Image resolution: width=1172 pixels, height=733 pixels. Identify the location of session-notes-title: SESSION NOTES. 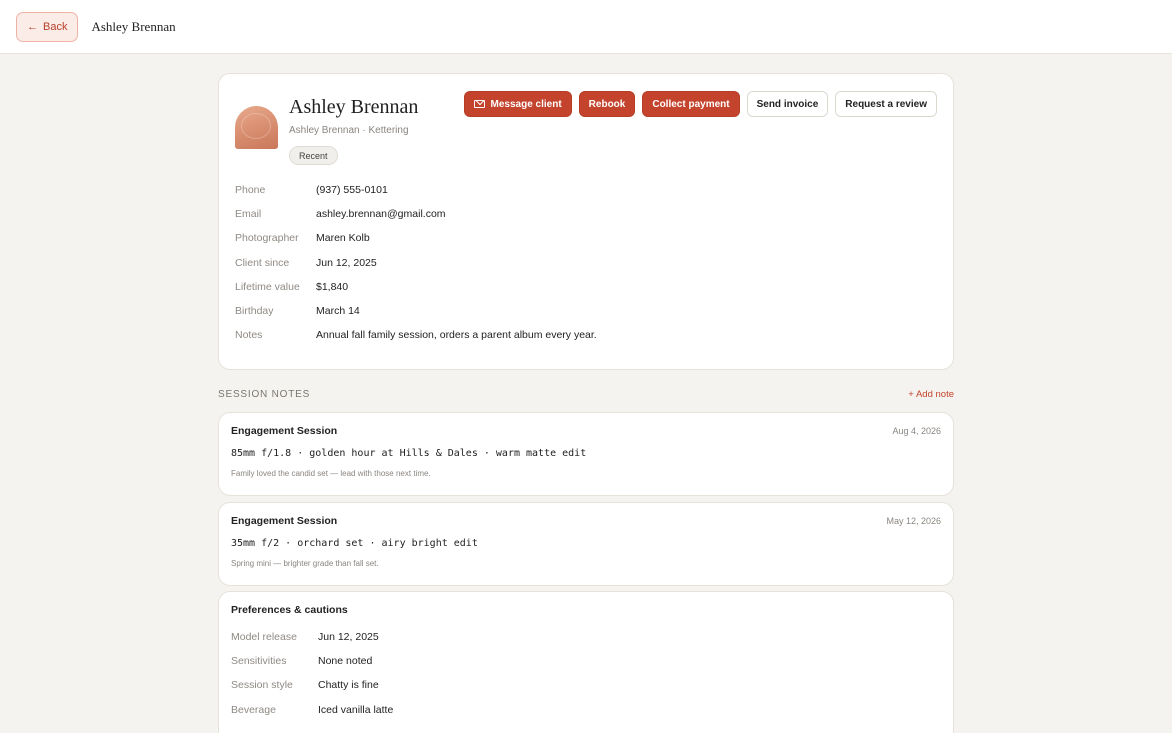
(264, 394).